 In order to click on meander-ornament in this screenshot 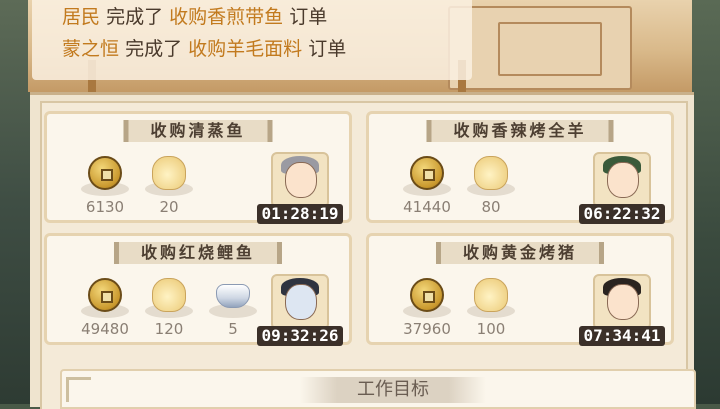, I will do `click(78, 389)`.